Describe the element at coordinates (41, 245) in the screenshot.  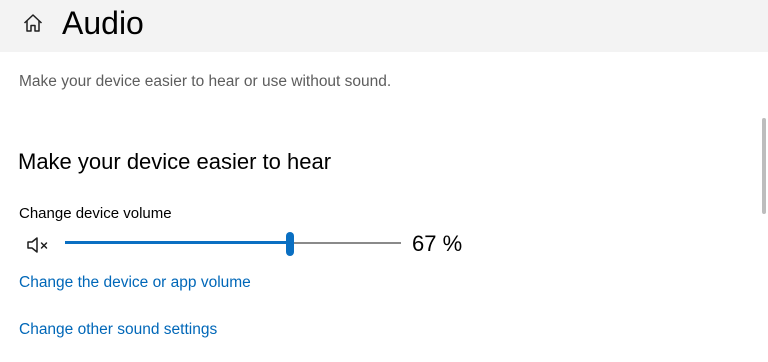
I see `mute-button` at that location.